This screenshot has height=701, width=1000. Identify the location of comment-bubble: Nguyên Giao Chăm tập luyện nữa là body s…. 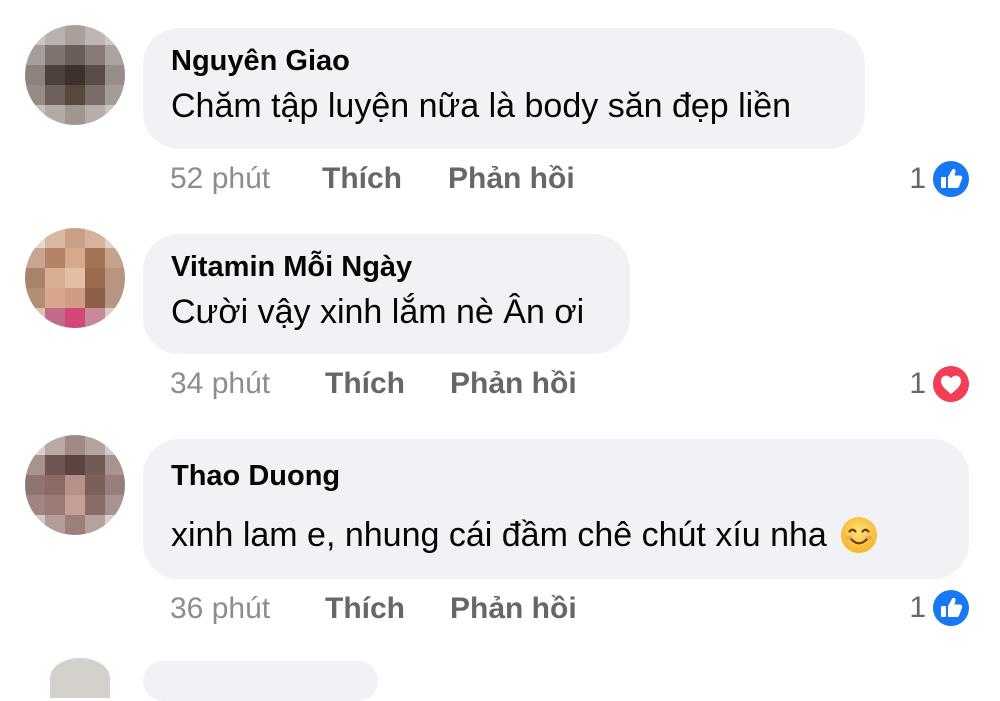
(504, 88).